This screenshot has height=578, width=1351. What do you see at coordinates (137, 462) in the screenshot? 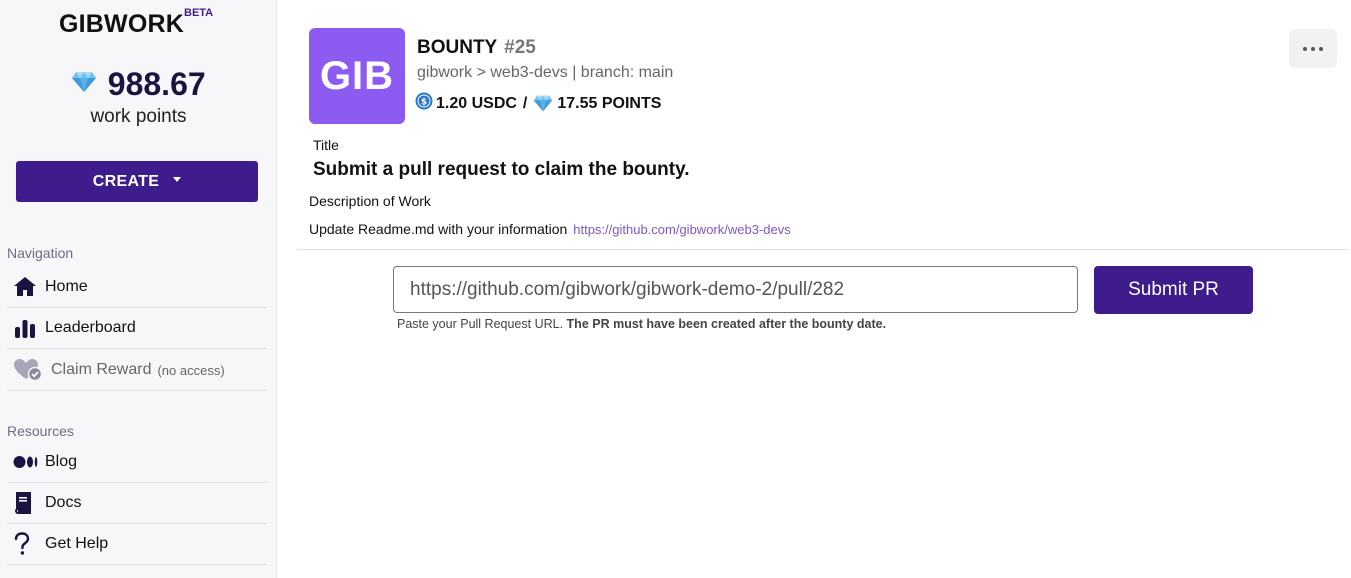
I see `sidebar-item-blog: Blog` at bounding box center [137, 462].